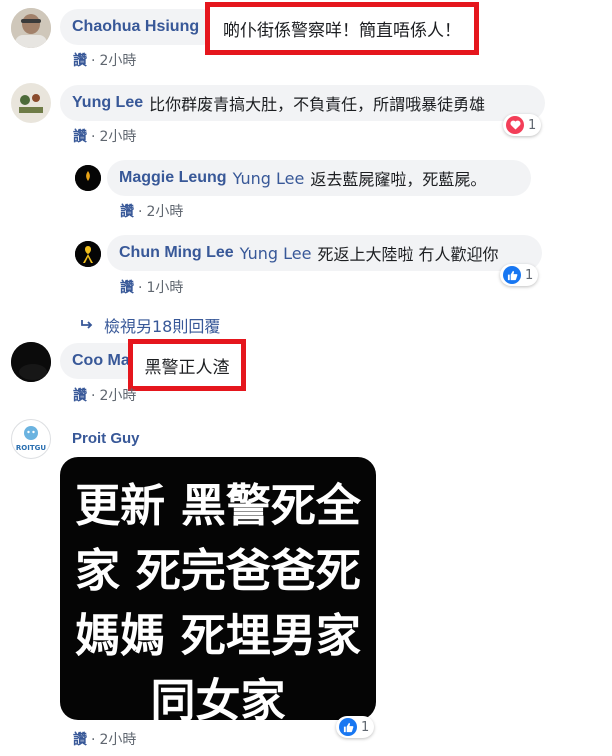 The width and height of the screenshot is (612, 756). I want to click on reply-actions: 讚 · 1小時, so click(152, 288).